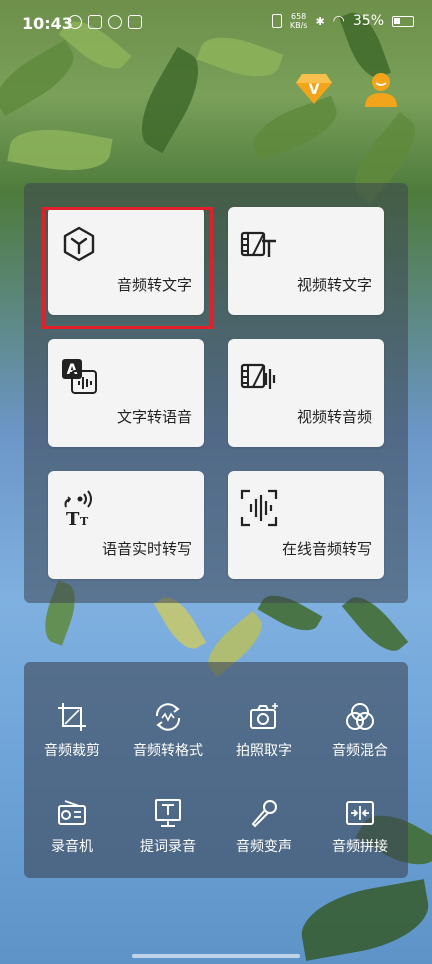 This screenshot has width=432, height=964. Describe the element at coordinates (338, 21) in the screenshot. I see `wifi-icon: ◠` at that location.